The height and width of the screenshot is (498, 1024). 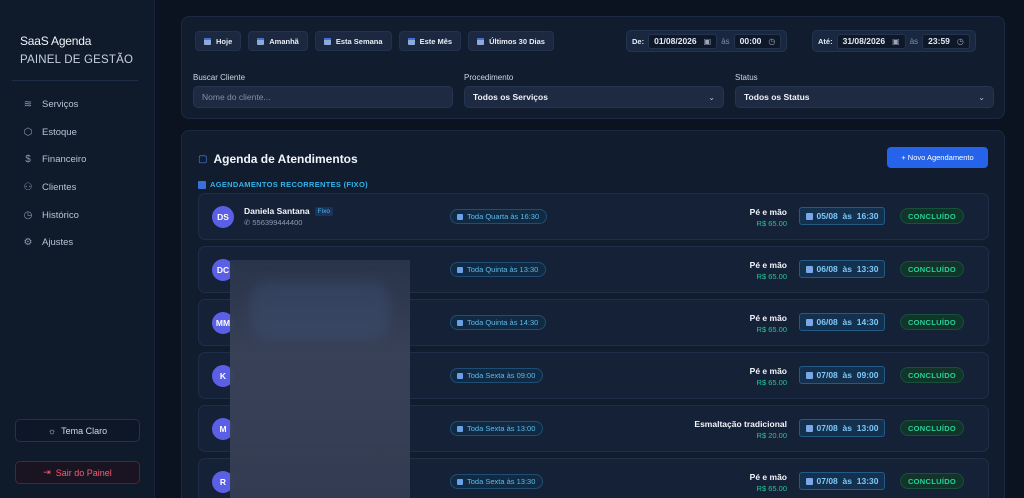 I want to click on filter-last-30-days-button: Últimos 30 Dias, so click(x=511, y=41).